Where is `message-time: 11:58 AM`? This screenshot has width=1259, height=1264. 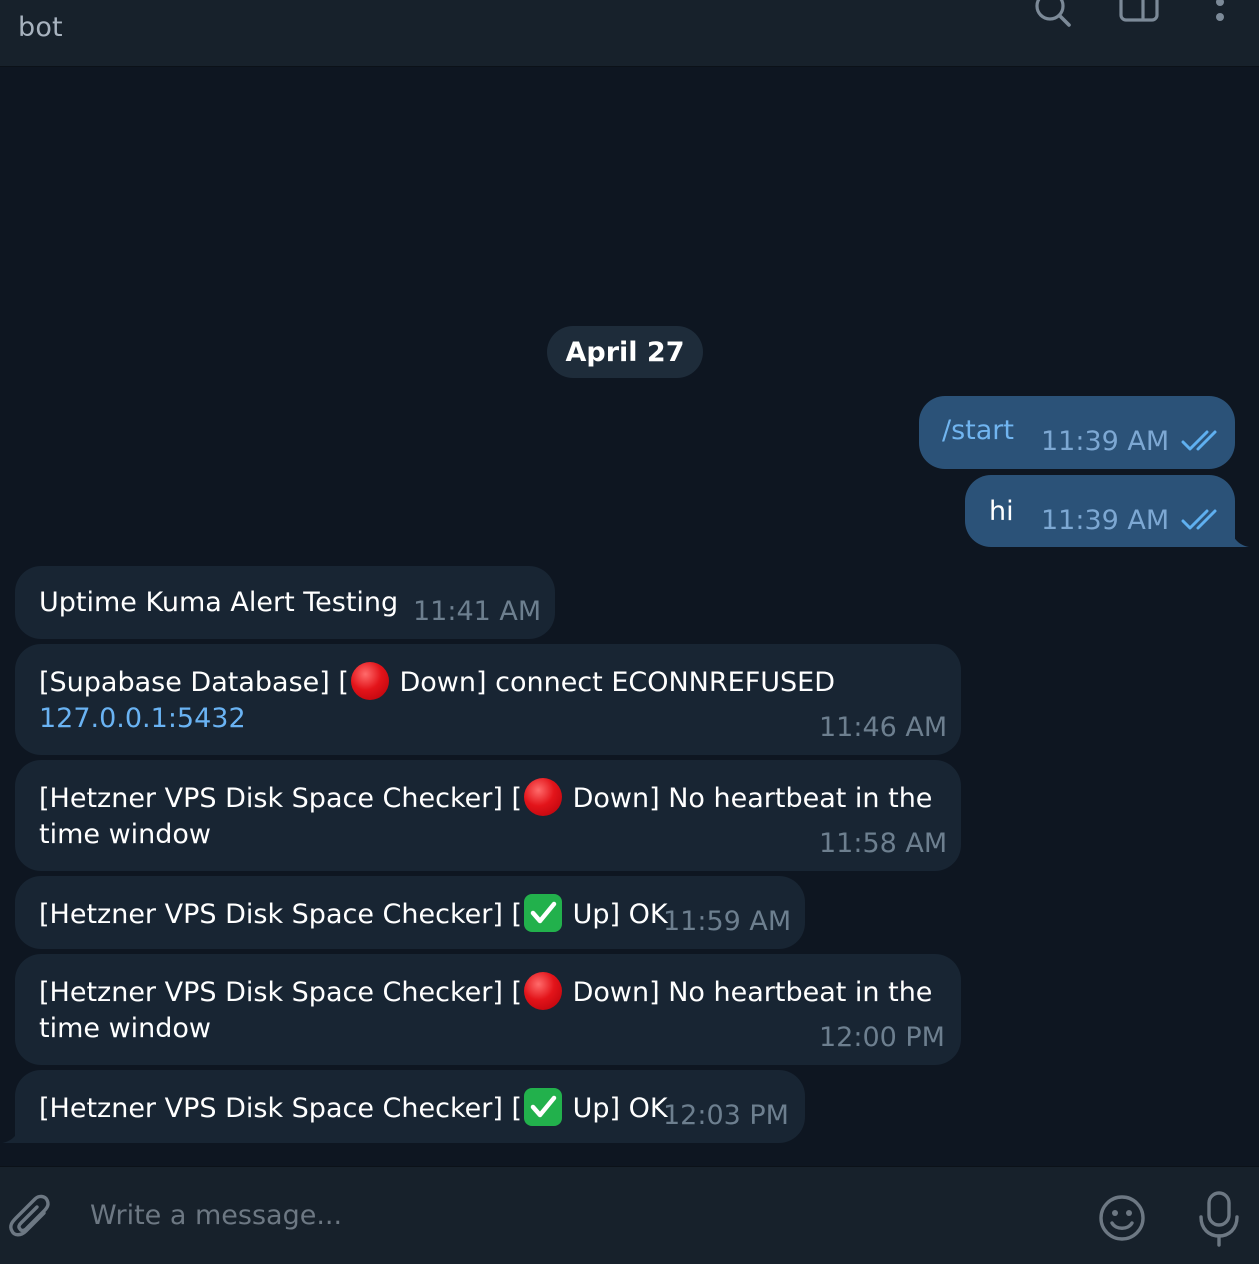
message-time: 11:58 AM is located at coordinates (883, 843).